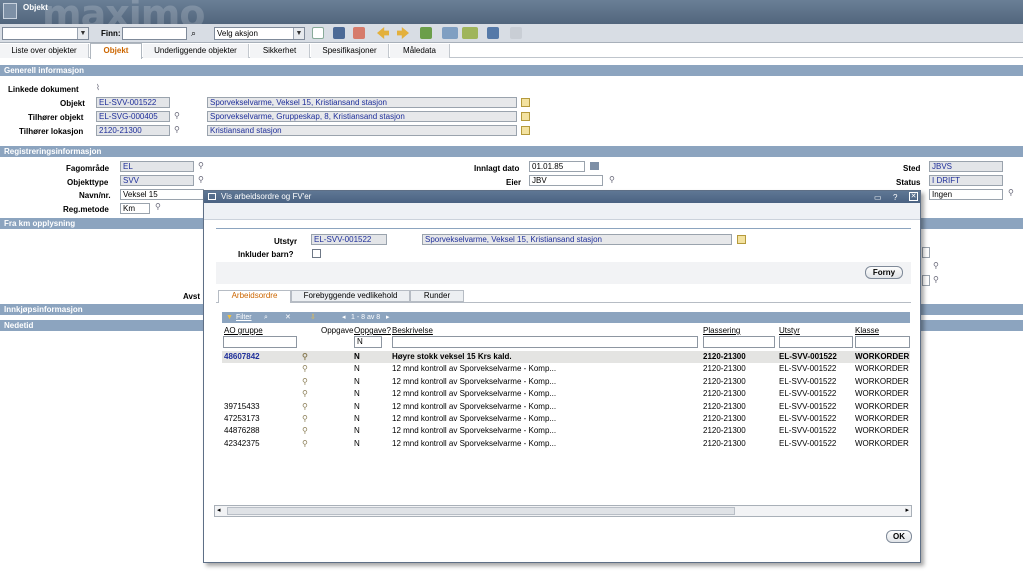 The image size is (1023, 574). I want to click on close-icon: ✕, so click(913, 196).